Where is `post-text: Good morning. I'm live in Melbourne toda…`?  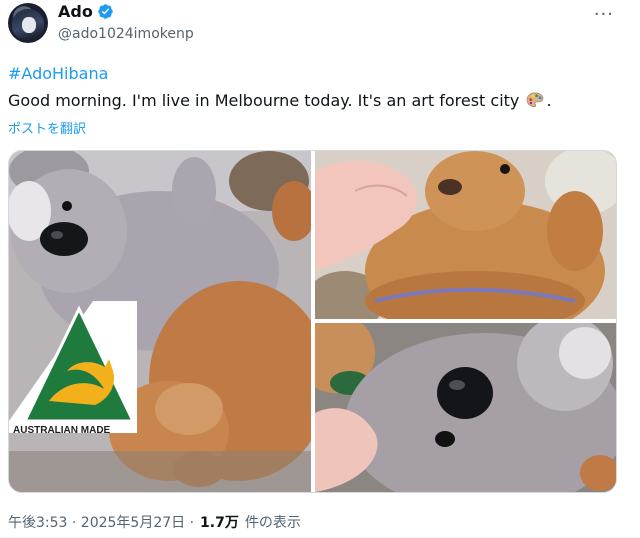 post-text: Good morning. I'm live in Melbourne toda… is located at coordinates (280, 100).